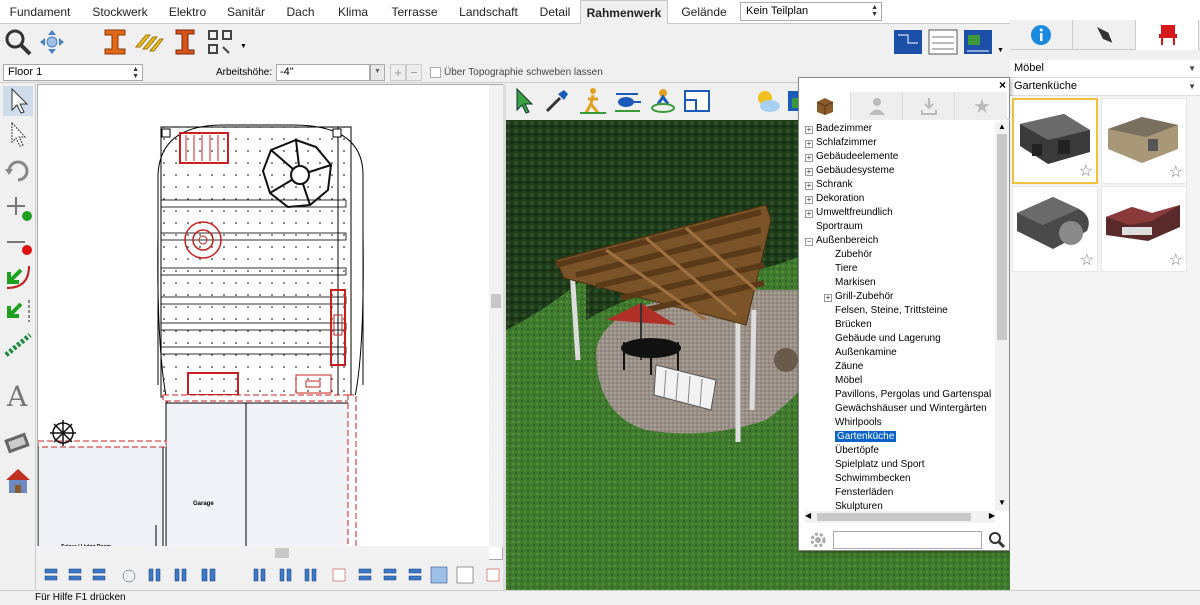  What do you see at coordinates (838, 129) in the screenshot?
I see `tree-item: + Badezimmer` at bounding box center [838, 129].